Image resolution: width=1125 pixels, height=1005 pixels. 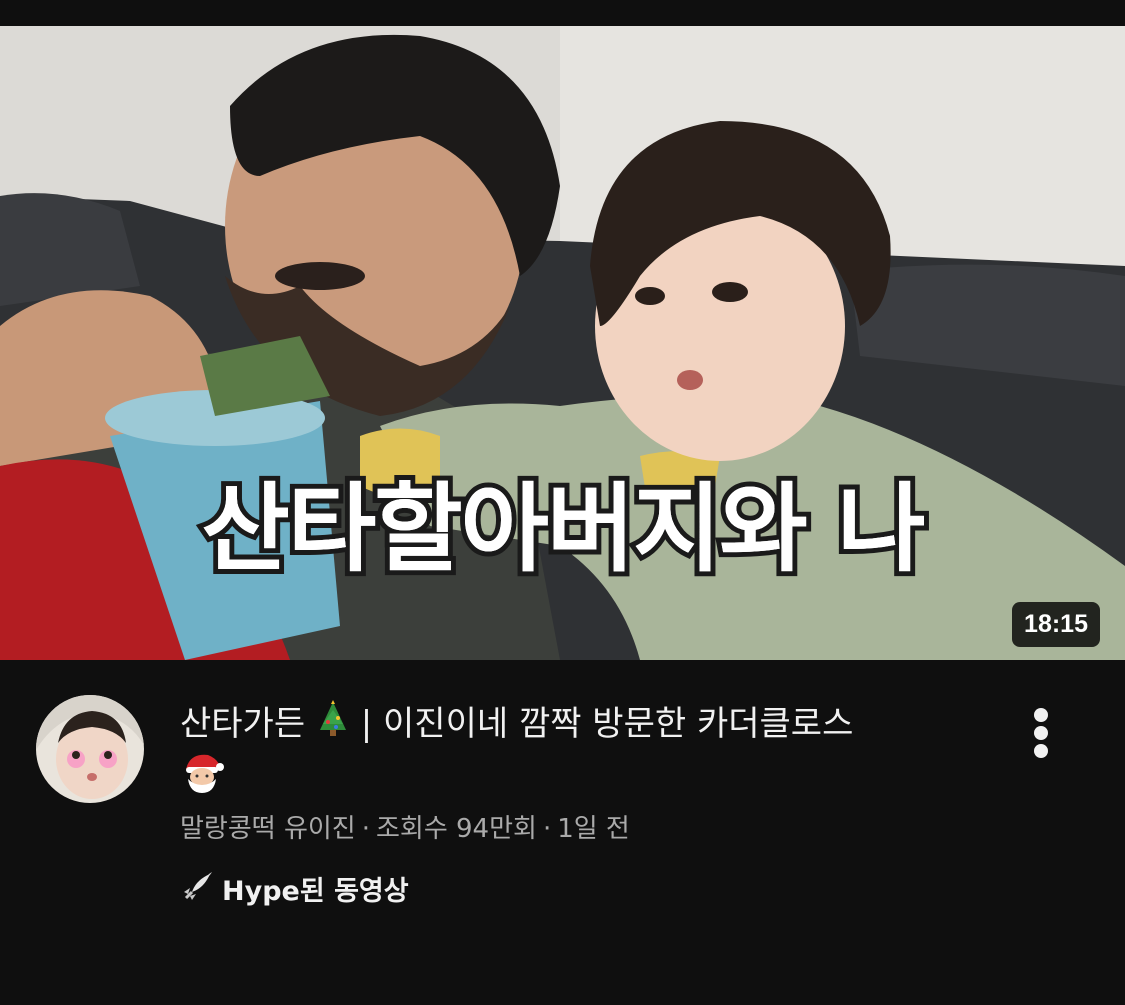 I want to click on hype-badge: Hype된 동영상, so click(x=294, y=892).